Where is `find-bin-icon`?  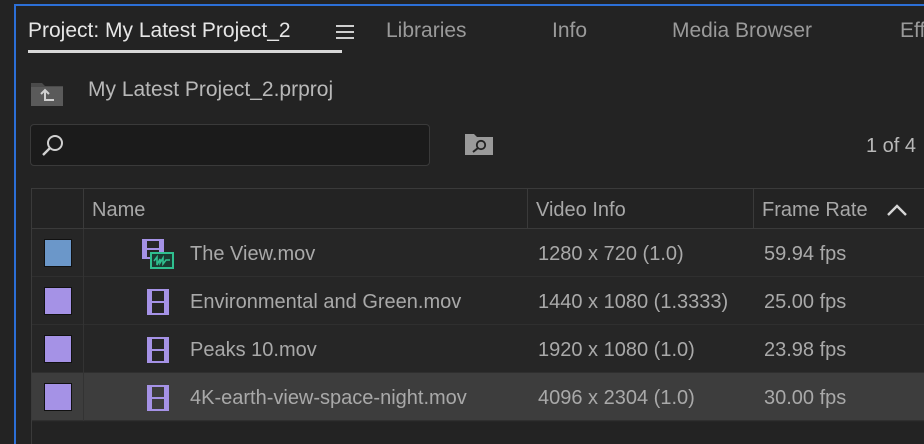
find-bin-icon is located at coordinates (479, 144).